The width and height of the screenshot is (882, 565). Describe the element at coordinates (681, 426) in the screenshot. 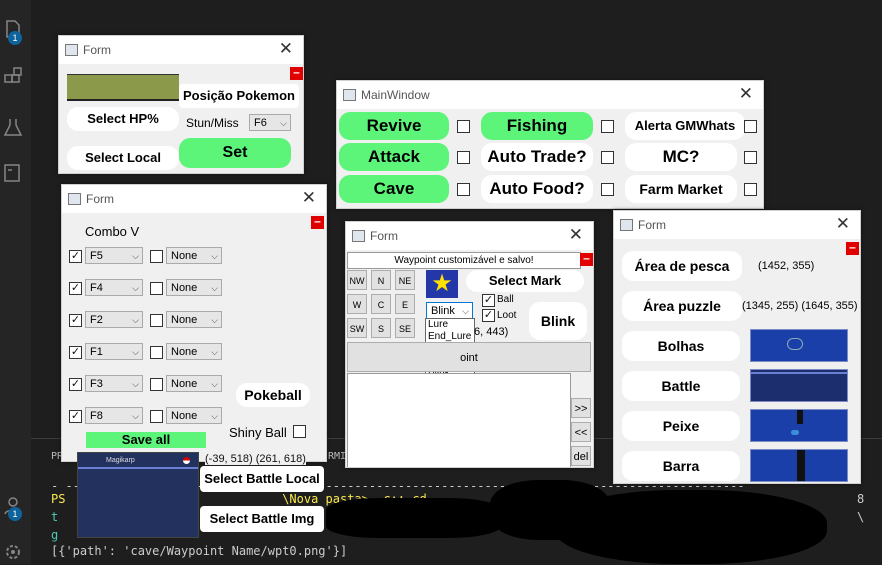

I see `peixe-button: Peixe` at that location.